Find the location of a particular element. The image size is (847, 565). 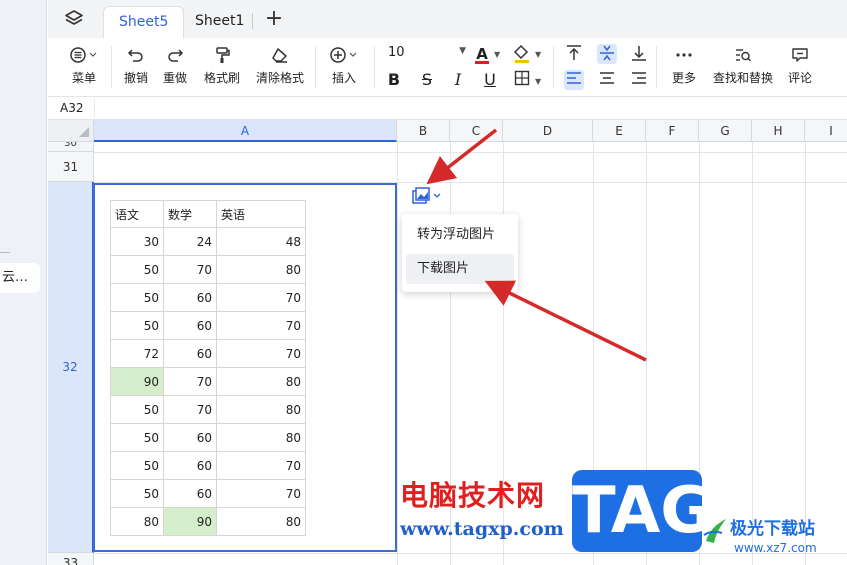

undo-label: 撤销 is located at coordinates (135, 78).